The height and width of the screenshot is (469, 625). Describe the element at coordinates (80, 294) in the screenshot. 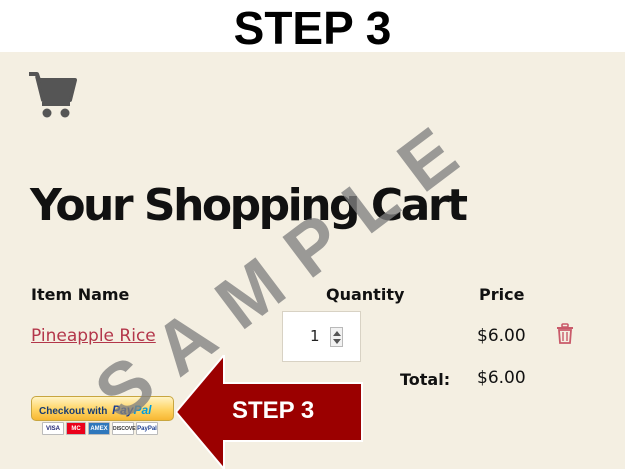

I see `column-header-item: Item Name` at that location.